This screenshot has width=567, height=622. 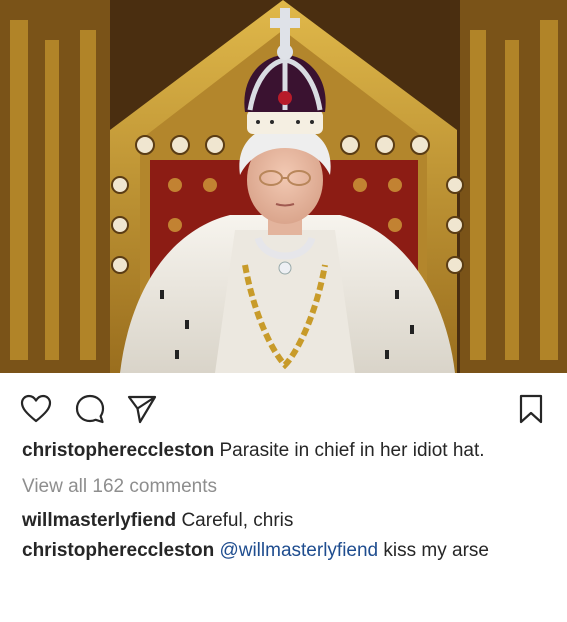 What do you see at coordinates (531, 409) in the screenshot?
I see `bookmark-icon` at bounding box center [531, 409].